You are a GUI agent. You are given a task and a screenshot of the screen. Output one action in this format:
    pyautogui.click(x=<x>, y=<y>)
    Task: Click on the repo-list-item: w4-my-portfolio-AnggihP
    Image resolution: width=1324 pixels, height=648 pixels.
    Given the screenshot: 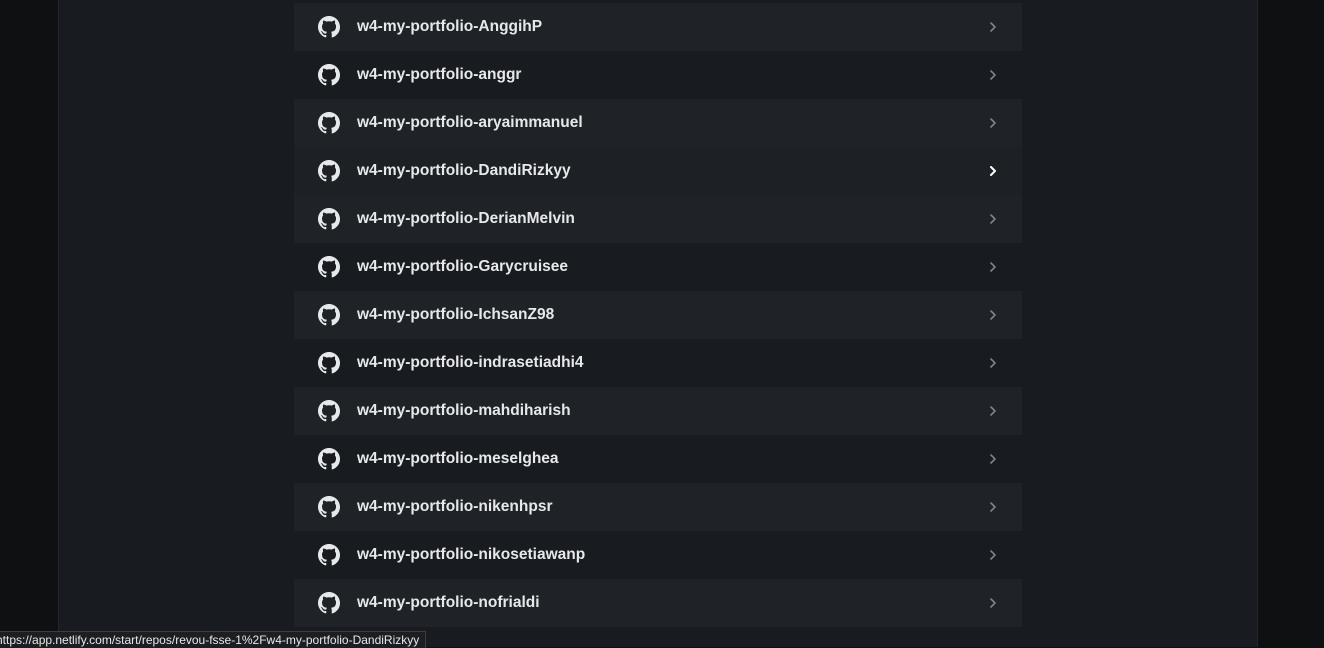 What is the action you would take?
    pyautogui.click(x=658, y=27)
    